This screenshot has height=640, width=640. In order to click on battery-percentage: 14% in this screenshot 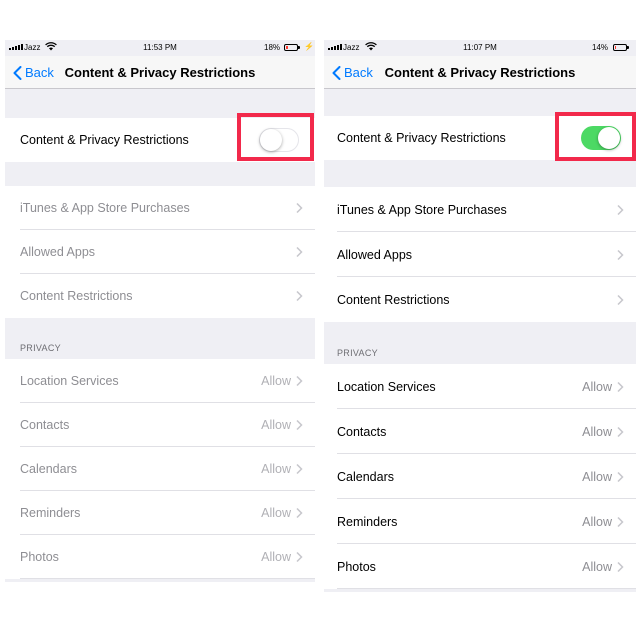, I will do `click(600, 47)`.